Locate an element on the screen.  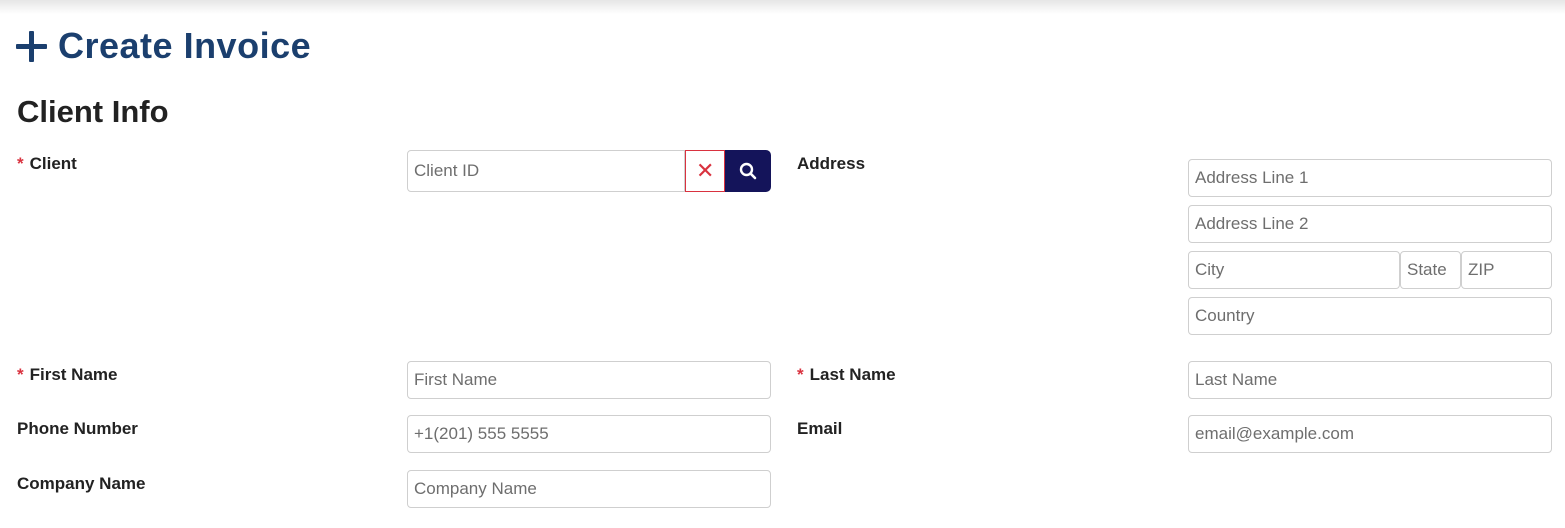
country-input is located at coordinates (1370, 316).